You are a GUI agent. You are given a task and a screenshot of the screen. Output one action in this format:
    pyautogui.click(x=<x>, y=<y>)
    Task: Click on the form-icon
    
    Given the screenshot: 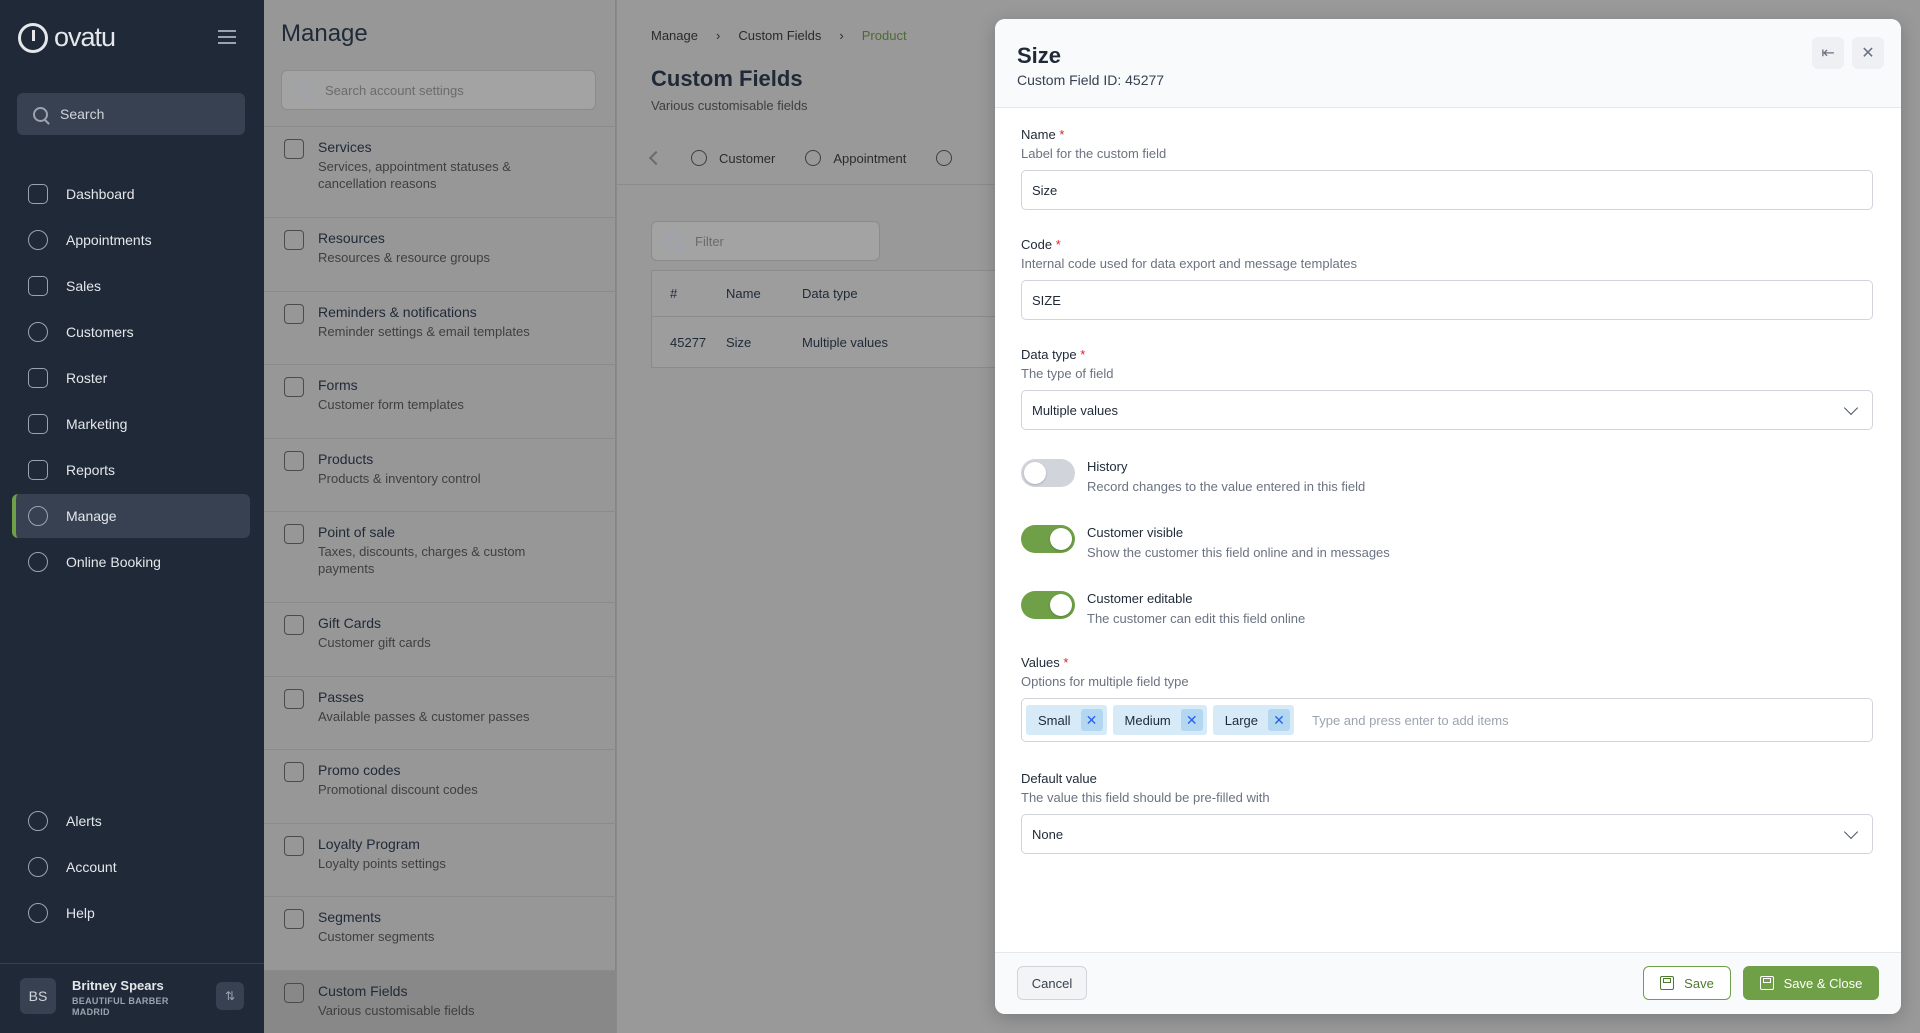 What is the action you would take?
    pyautogui.click(x=294, y=387)
    